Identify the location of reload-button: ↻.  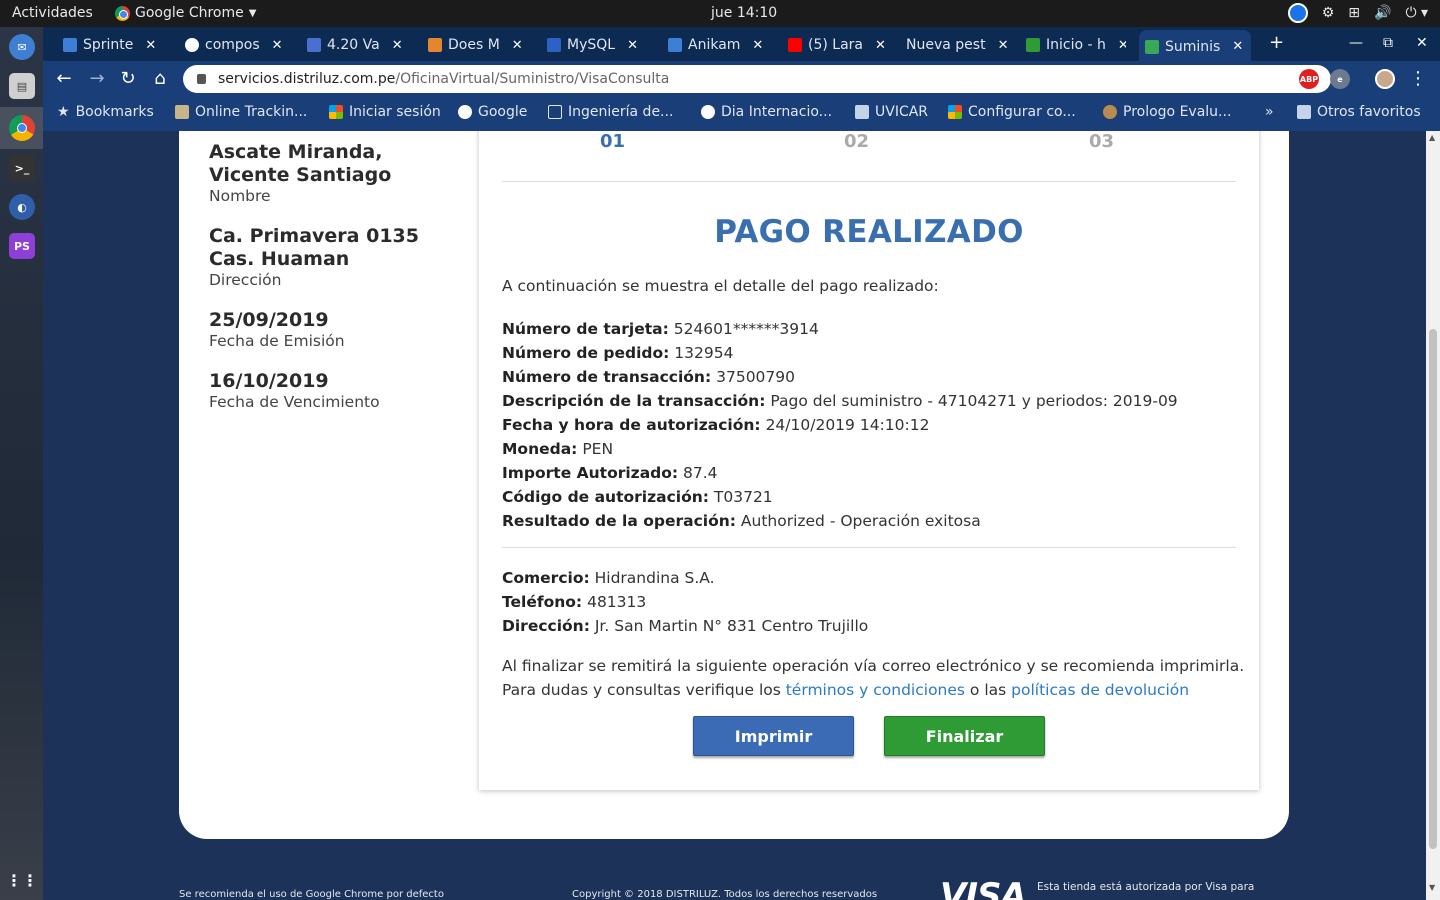
(128, 78).